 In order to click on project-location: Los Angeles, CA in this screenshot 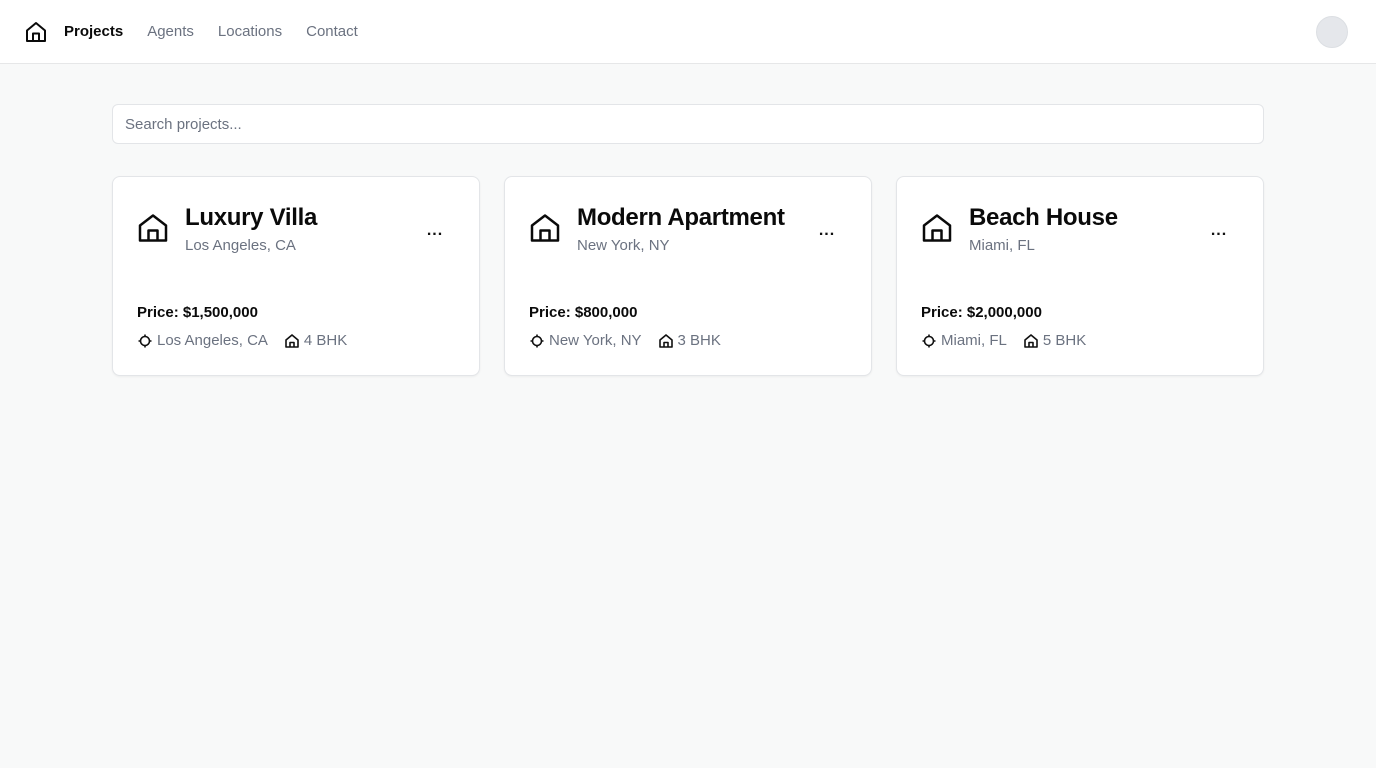, I will do `click(212, 340)`.